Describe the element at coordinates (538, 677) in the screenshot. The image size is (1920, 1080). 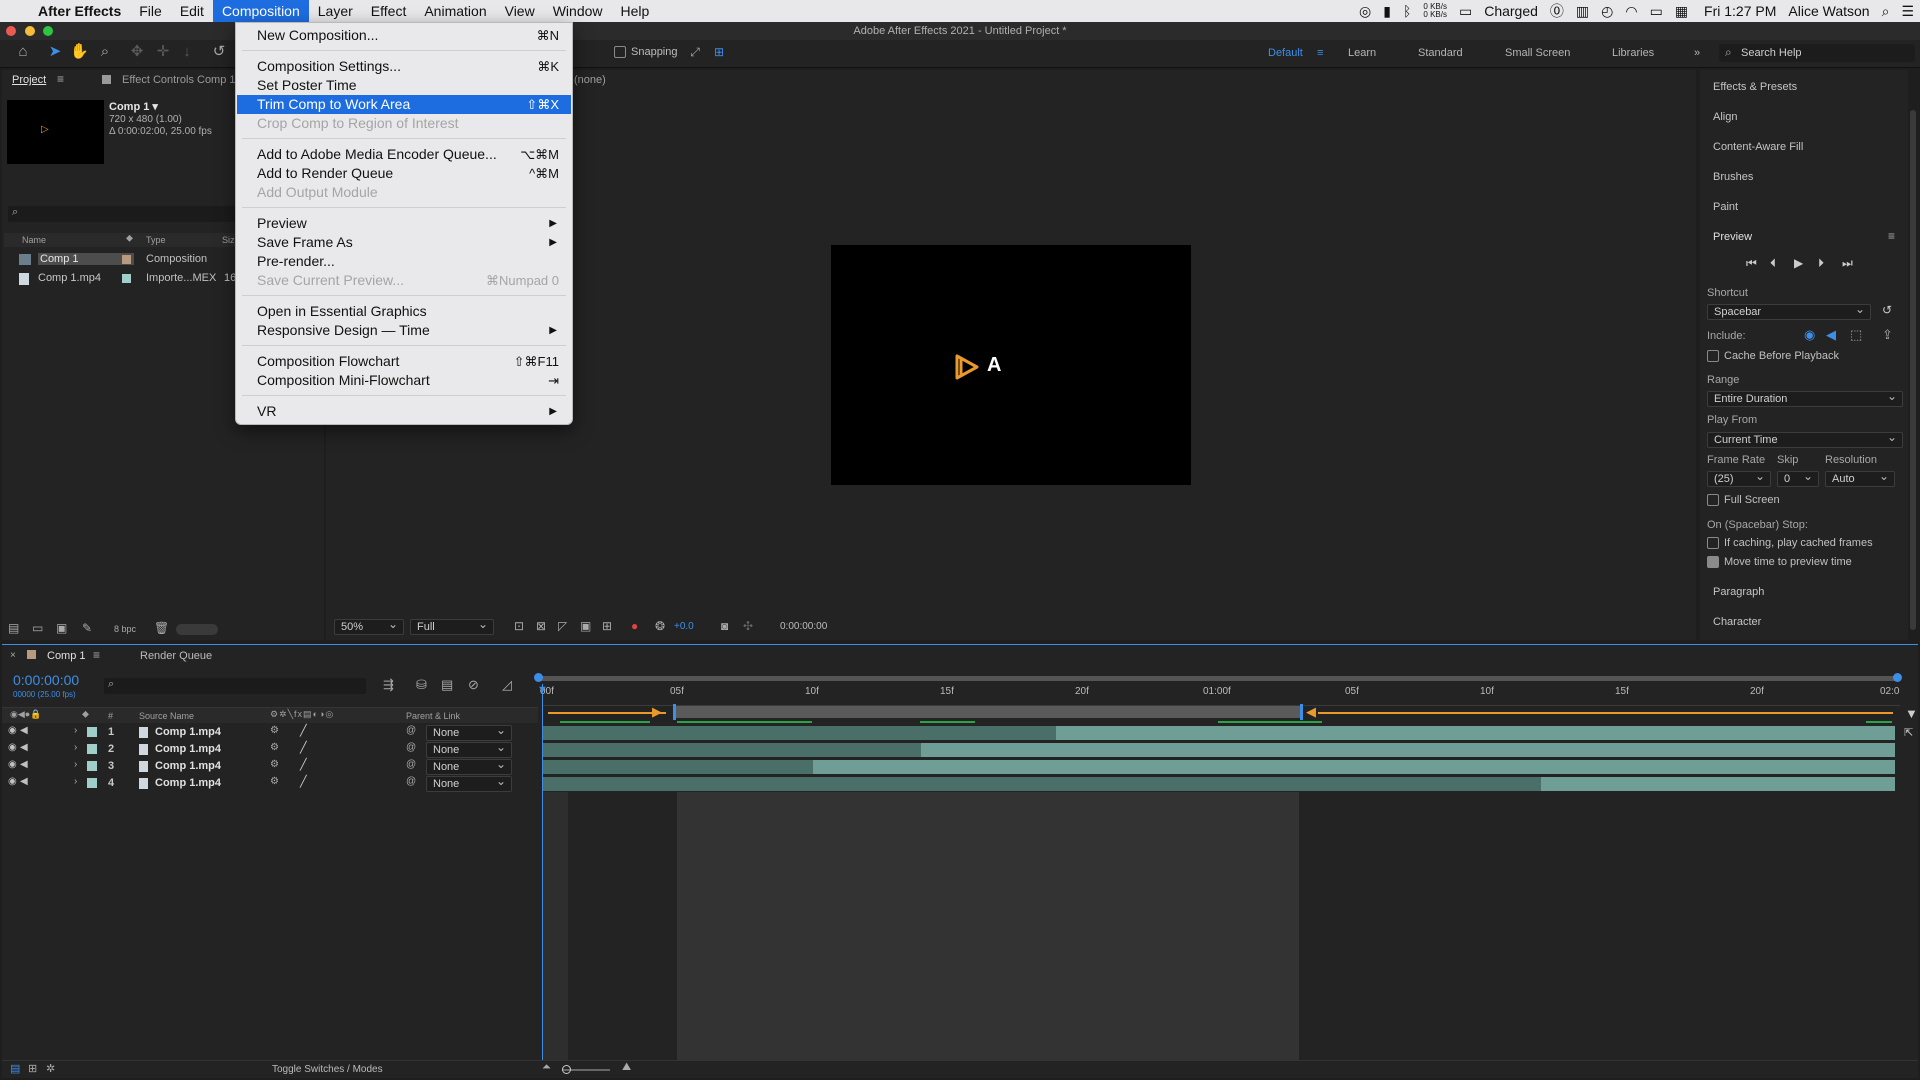
I see `time-navigator-start-handle` at that location.